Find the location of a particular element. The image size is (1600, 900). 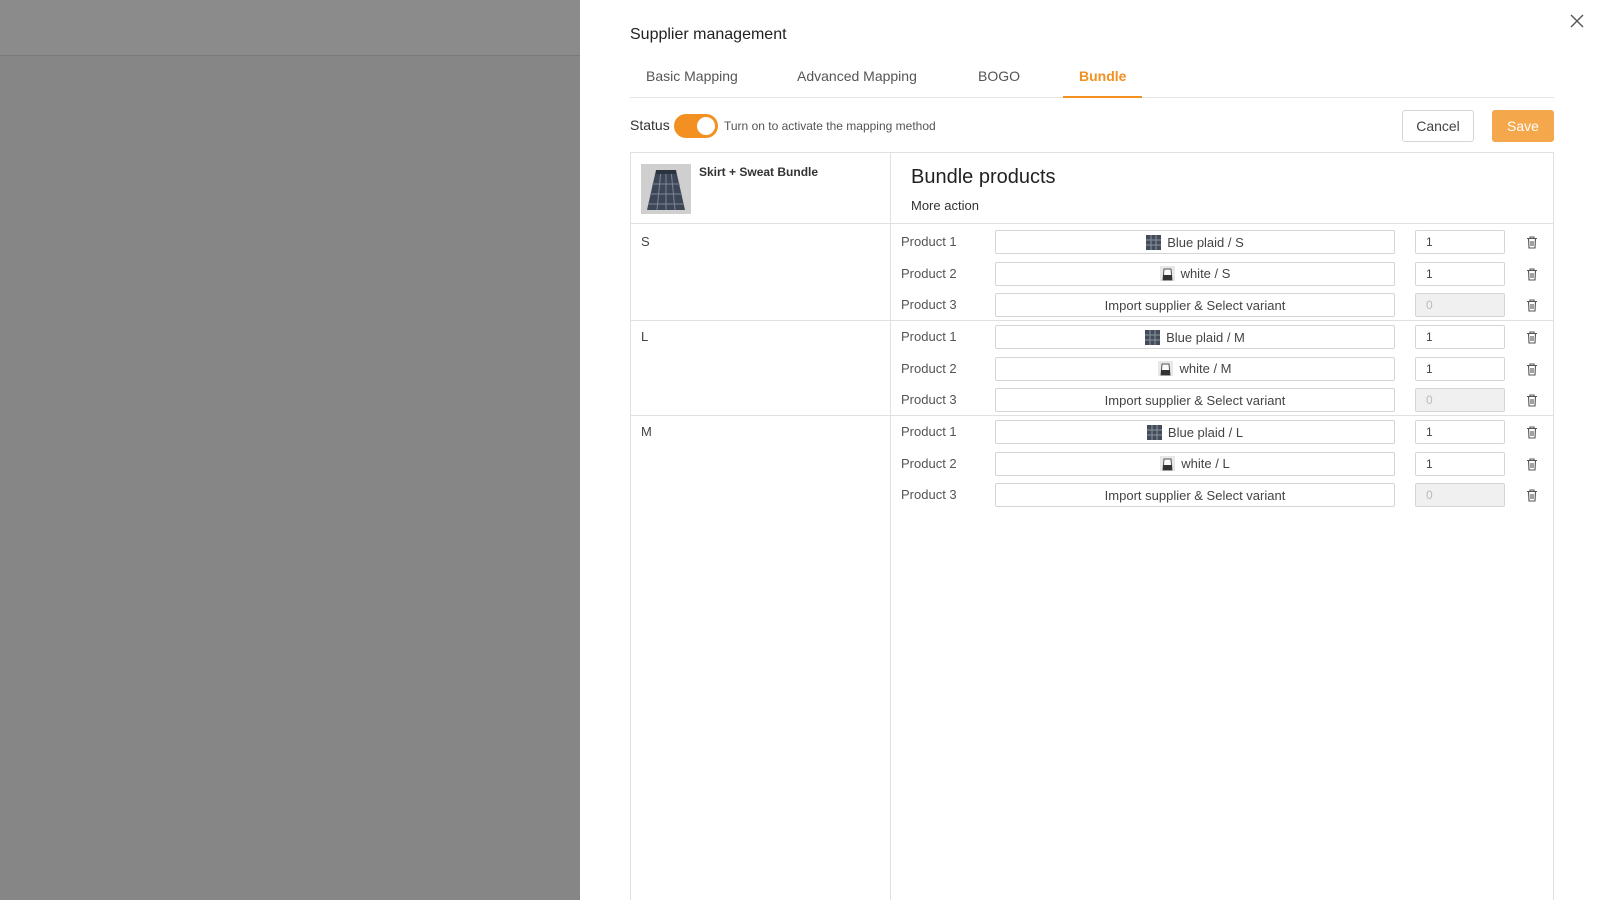

product-row: Product 2 white / M is located at coordinates (1222, 369).